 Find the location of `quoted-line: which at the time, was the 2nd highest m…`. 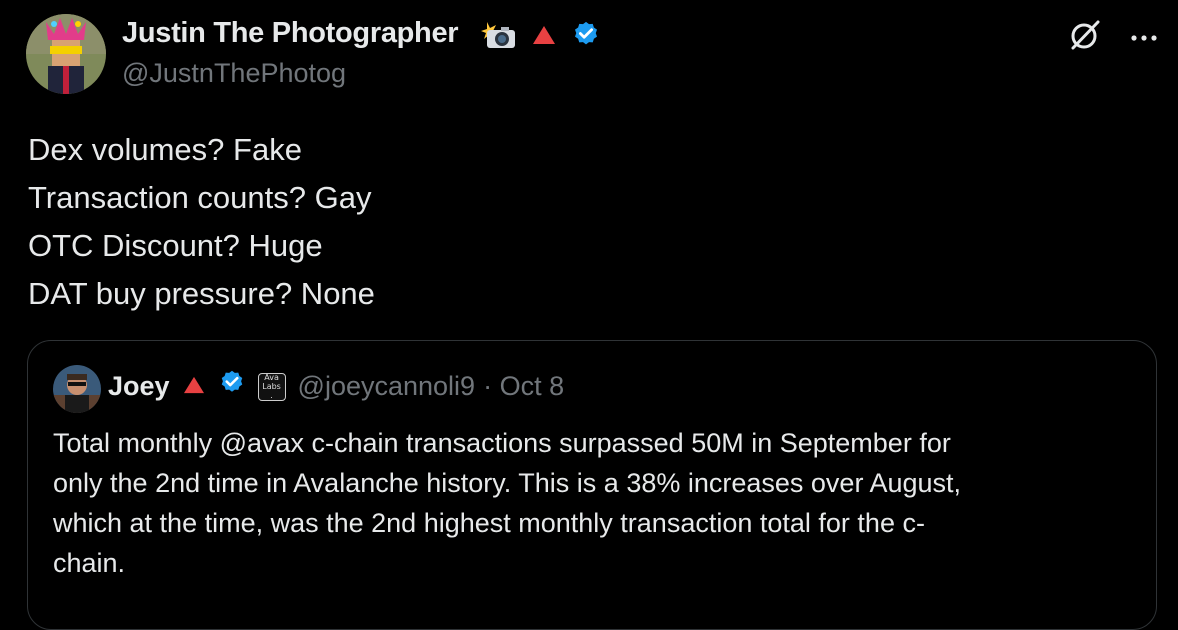

quoted-line: which at the time, was the 2nd highest m… is located at coordinates (489, 523).